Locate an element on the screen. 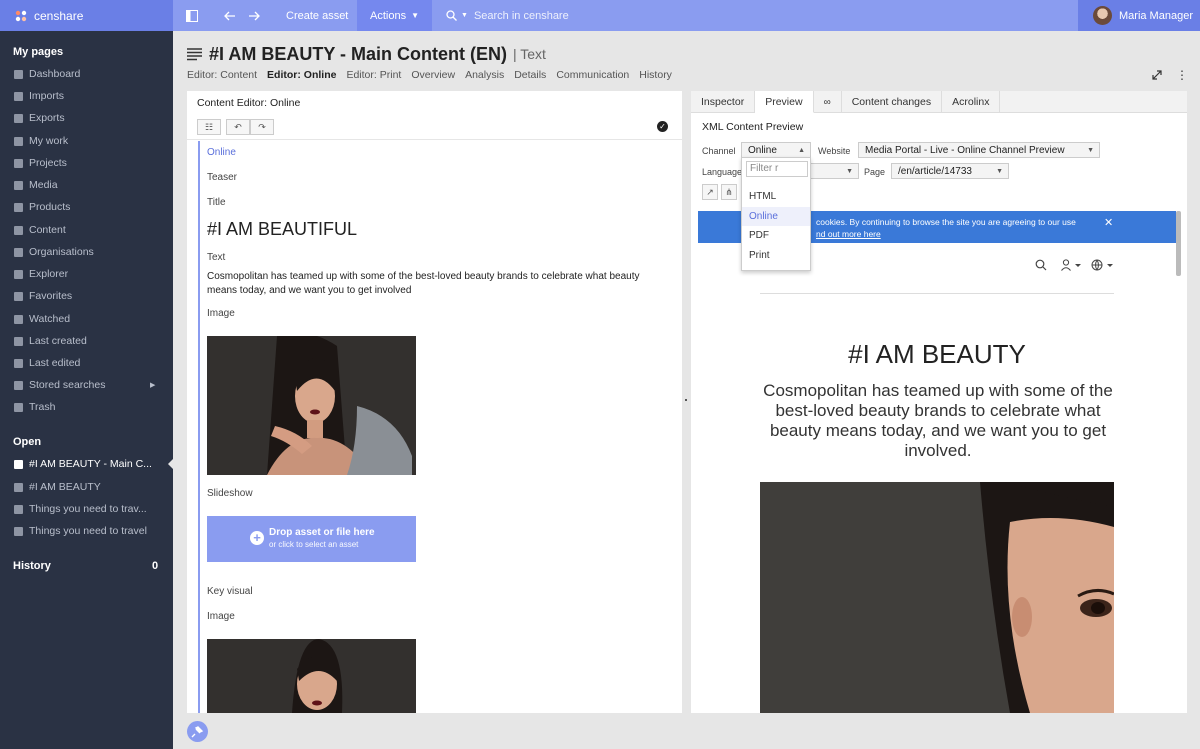  open-item-beauty: #I AM BEAUTY is located at coordinates (89, 487).